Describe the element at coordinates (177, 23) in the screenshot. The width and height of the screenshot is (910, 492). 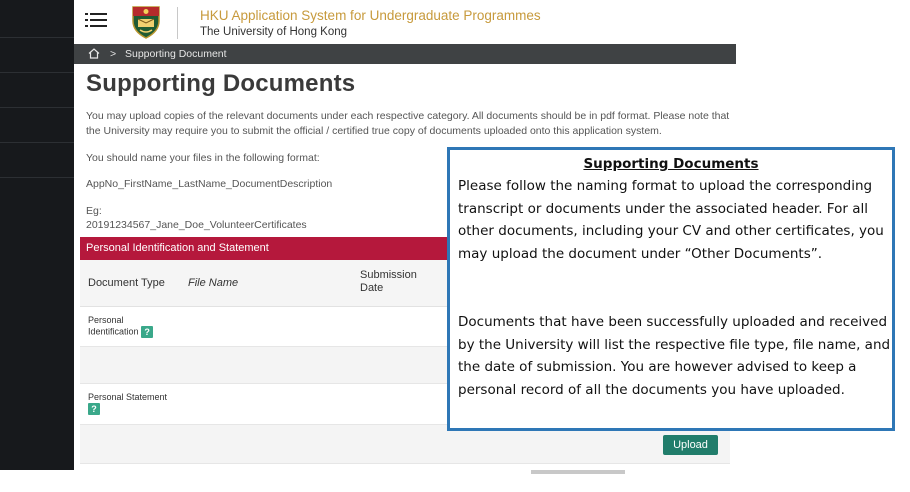
I see `header-divider` at that location.